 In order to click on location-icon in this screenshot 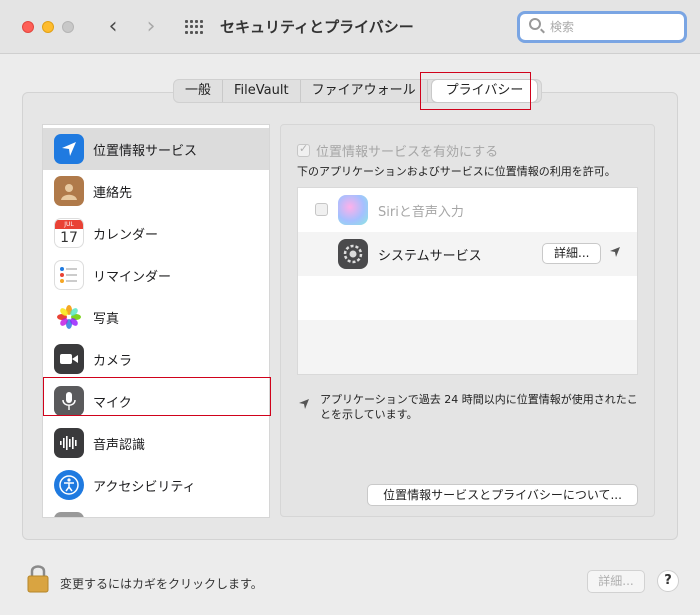, I will do `click(69, 149)`.